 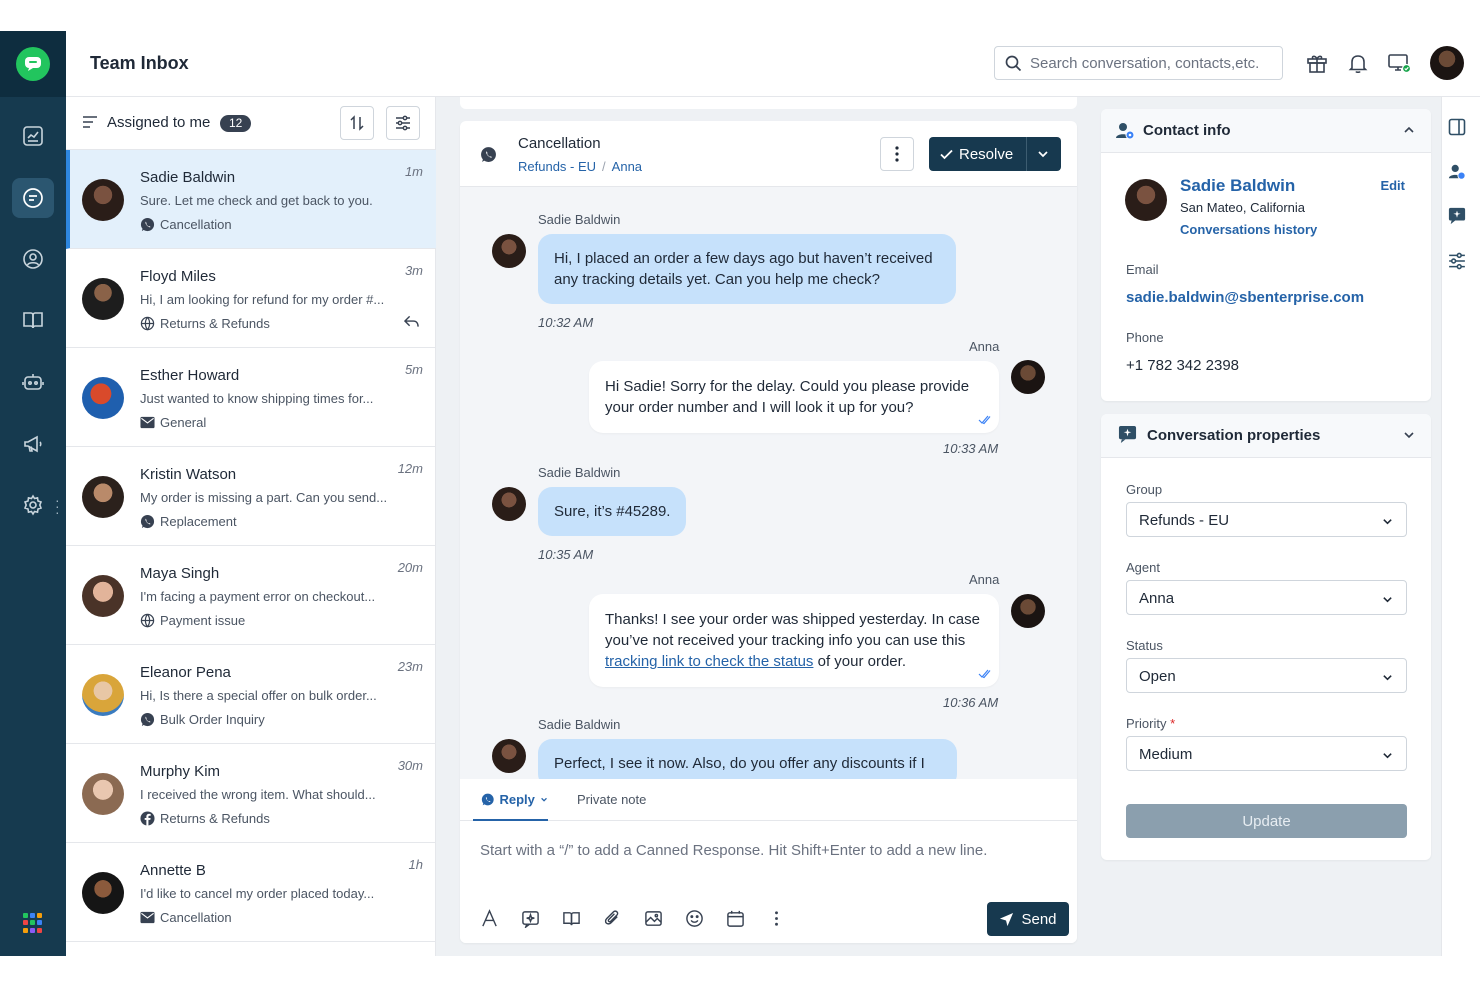 I want to click on user-avatar, so click(x=1447, y=63).